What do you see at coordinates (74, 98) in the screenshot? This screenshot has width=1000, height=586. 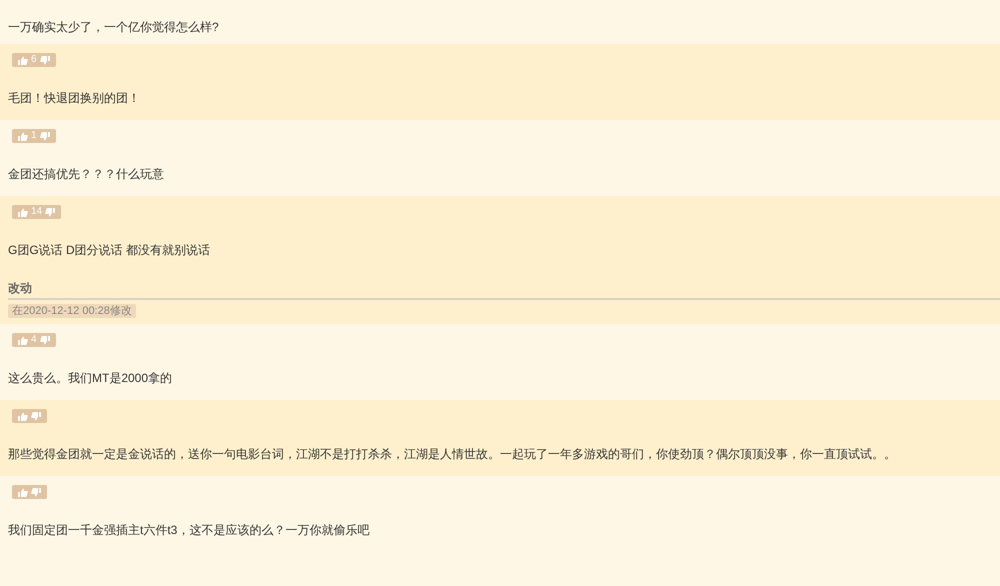 I see `comment-text: 毛团！快退团换别的团！` at bounding box center [74, 98].